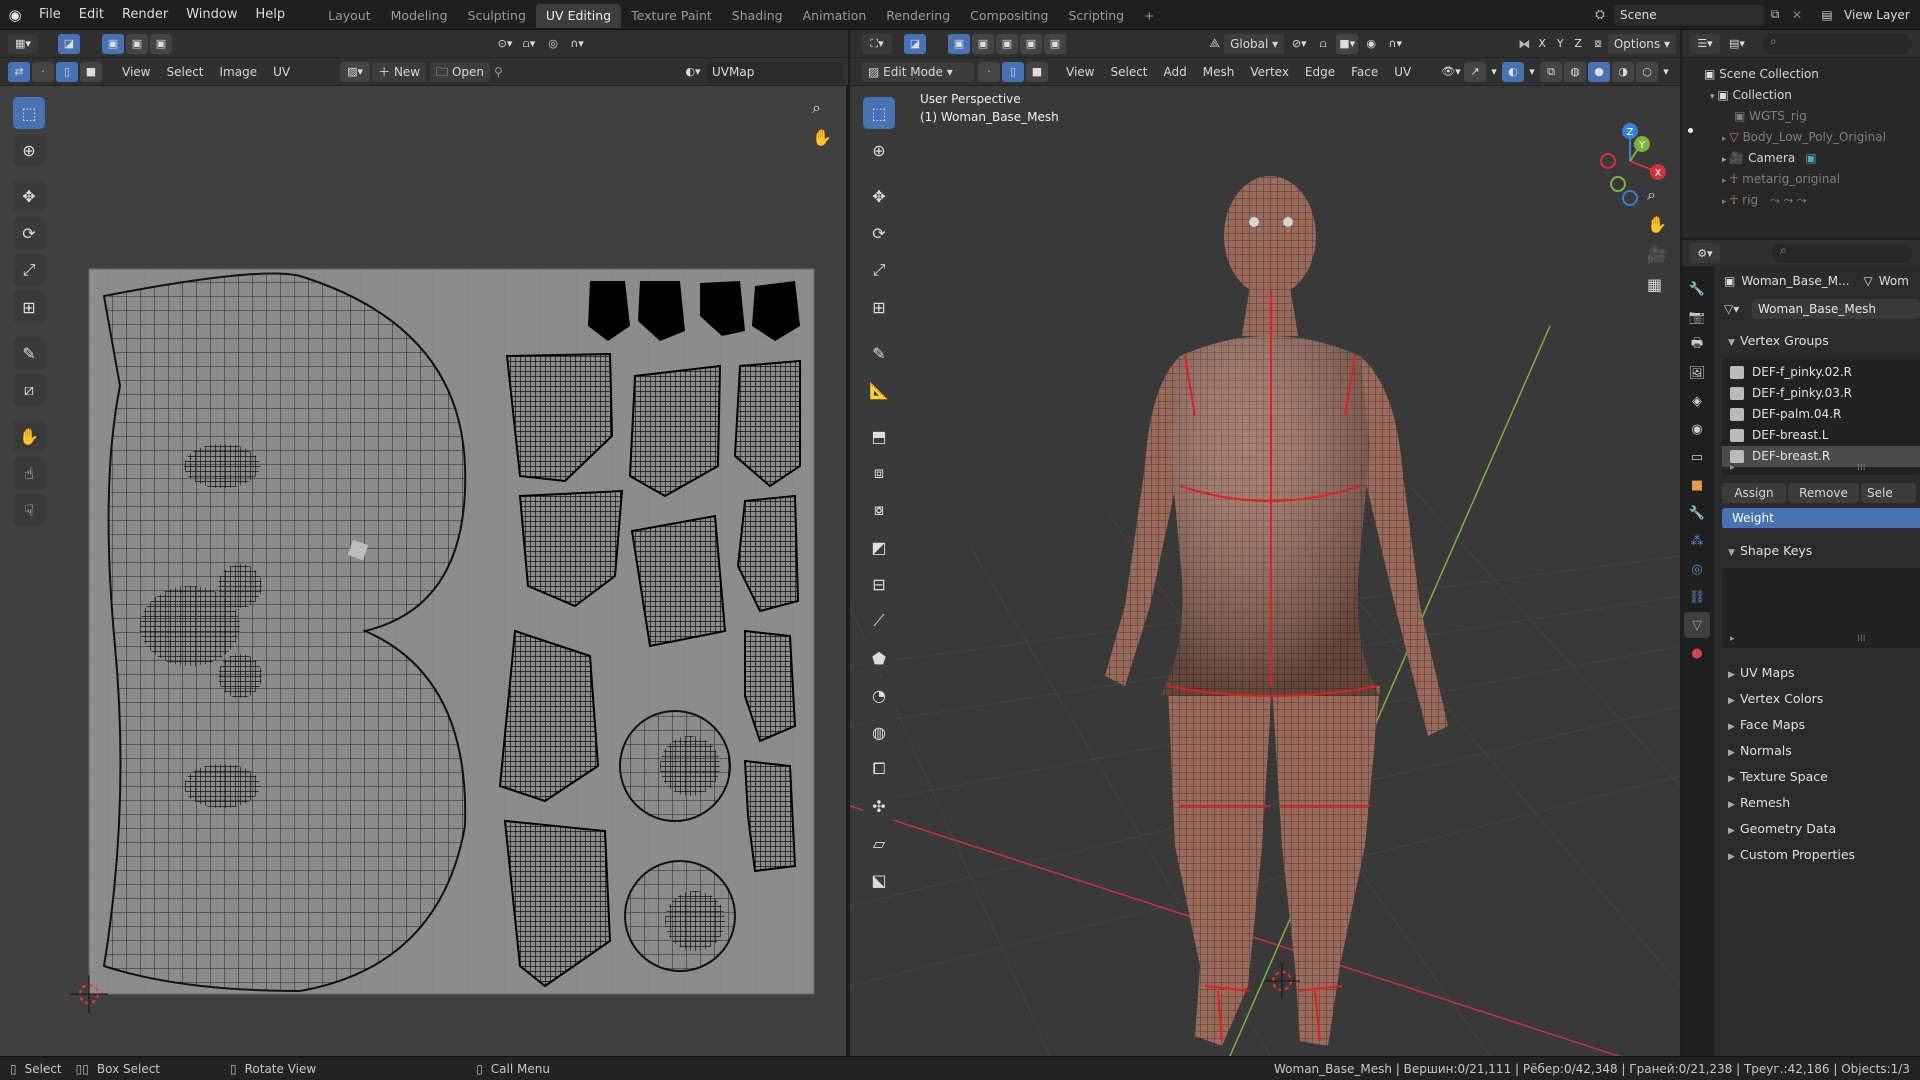  Describe the element at coordinates (1037, 71) in the screenshot. I see `face-select-mode-icon: ■` at that location.